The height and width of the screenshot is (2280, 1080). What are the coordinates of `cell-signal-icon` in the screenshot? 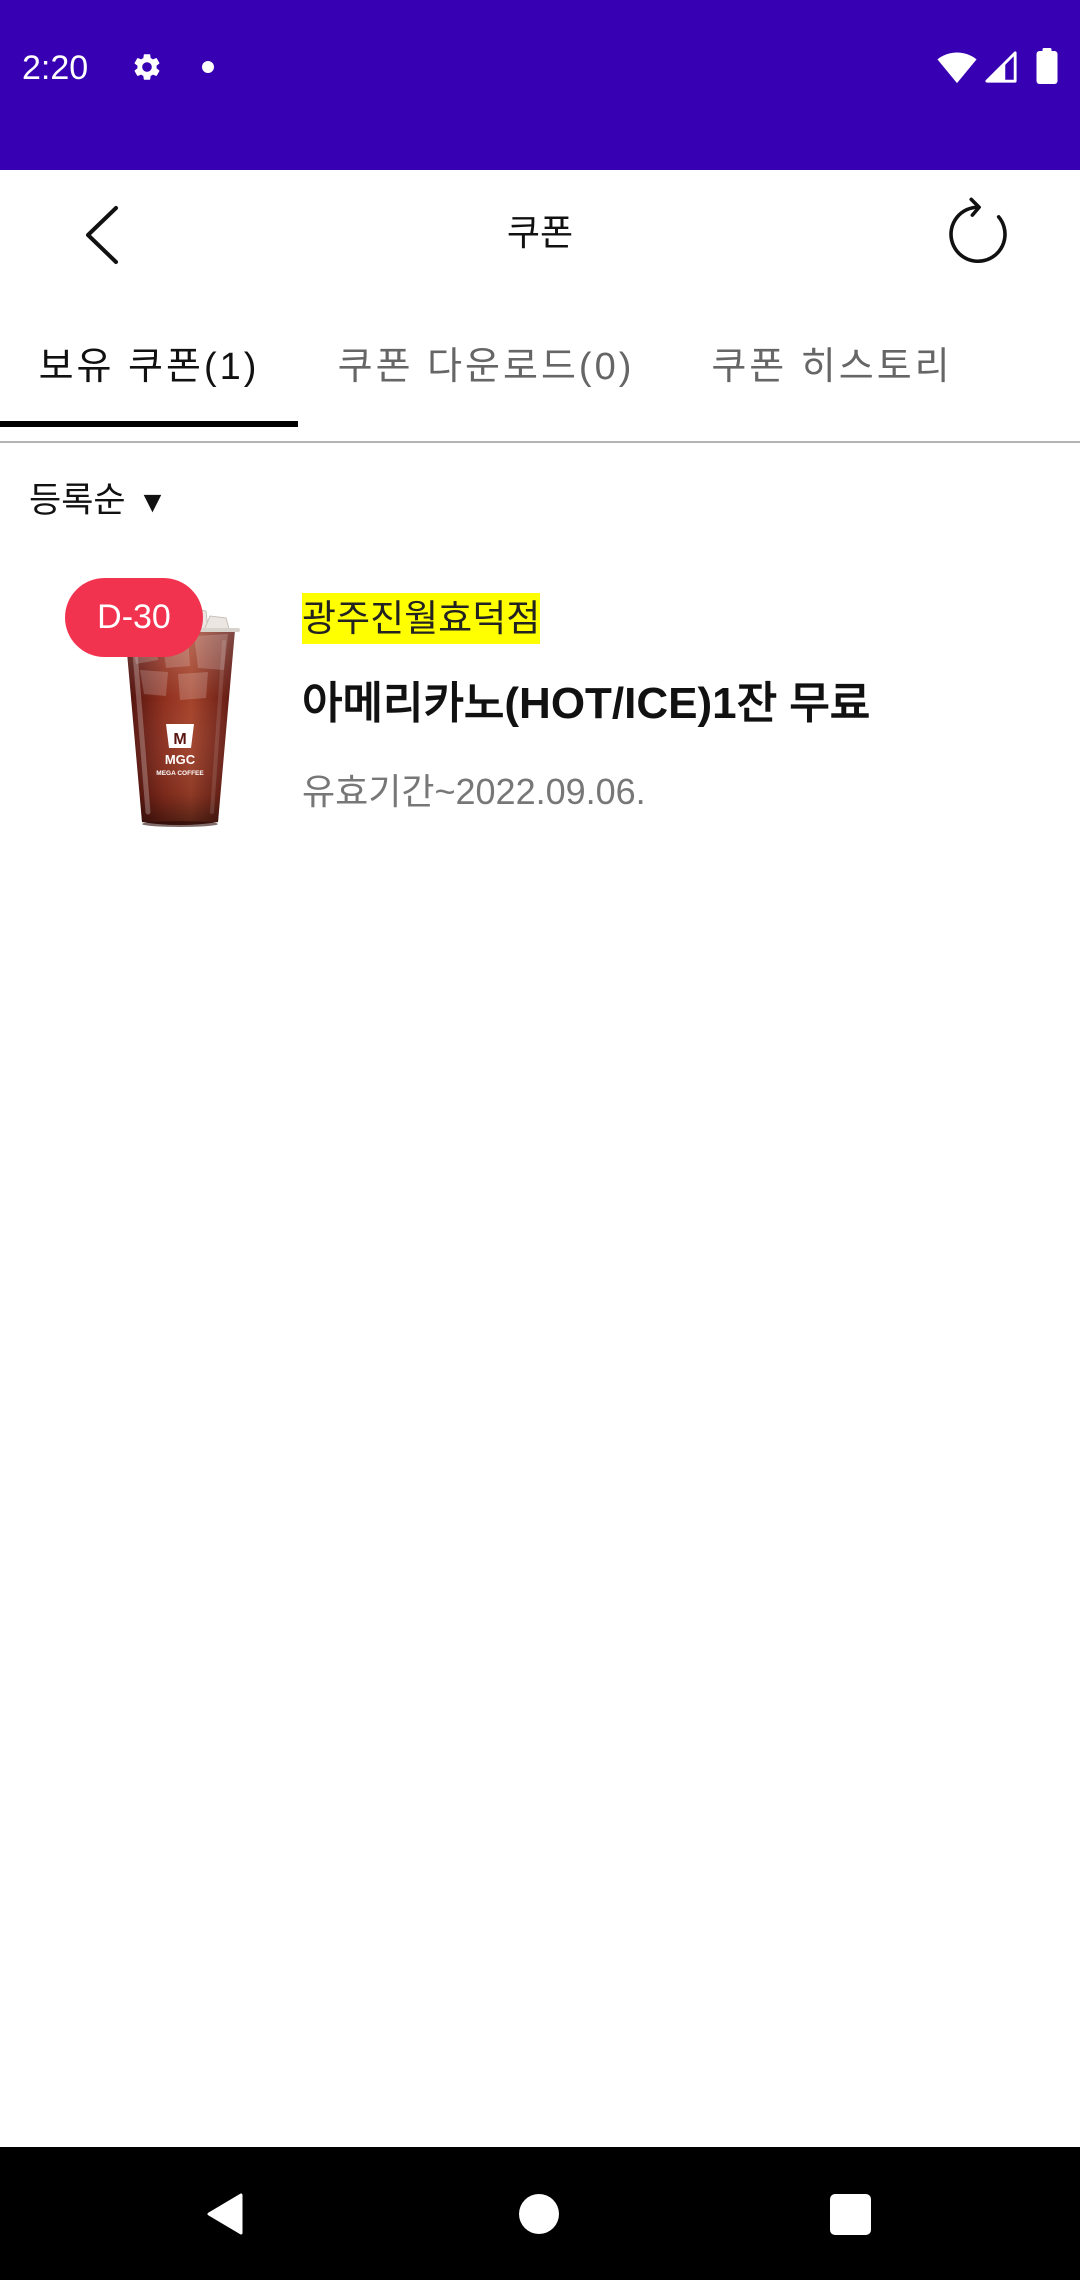 It's located at (1001, 67).